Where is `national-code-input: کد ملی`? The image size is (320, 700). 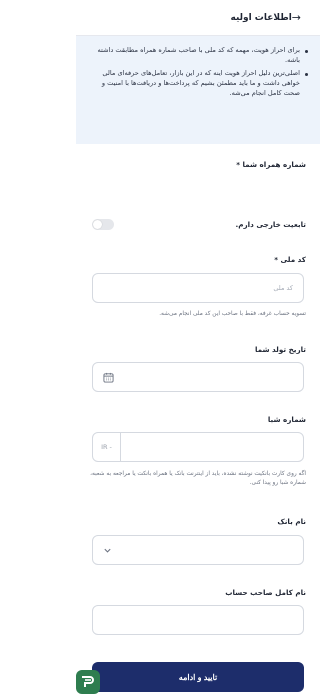
national-code-input: کد ملی is located at coordinates (198, 288).